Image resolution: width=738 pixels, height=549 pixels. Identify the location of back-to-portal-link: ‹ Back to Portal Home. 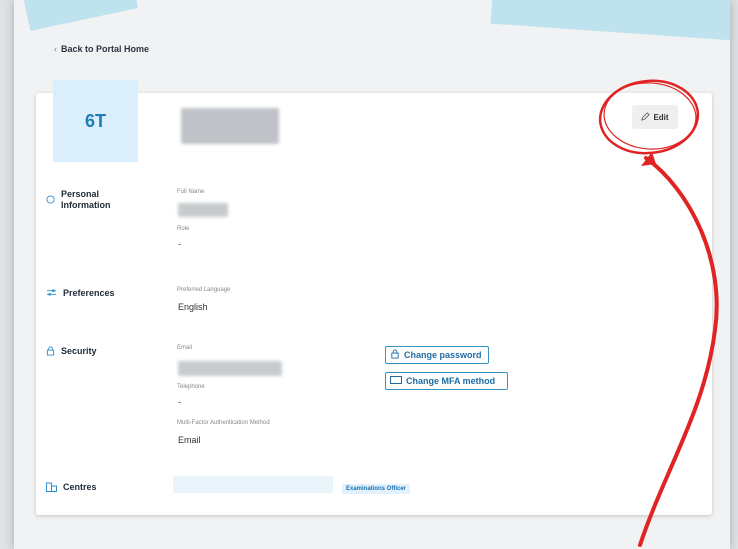
(101, 49).